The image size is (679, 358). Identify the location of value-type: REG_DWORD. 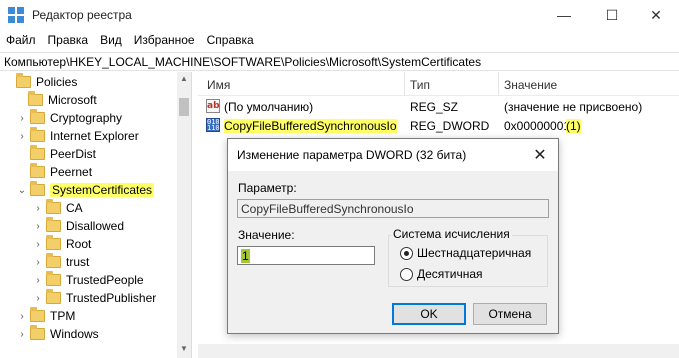
(450, 126).